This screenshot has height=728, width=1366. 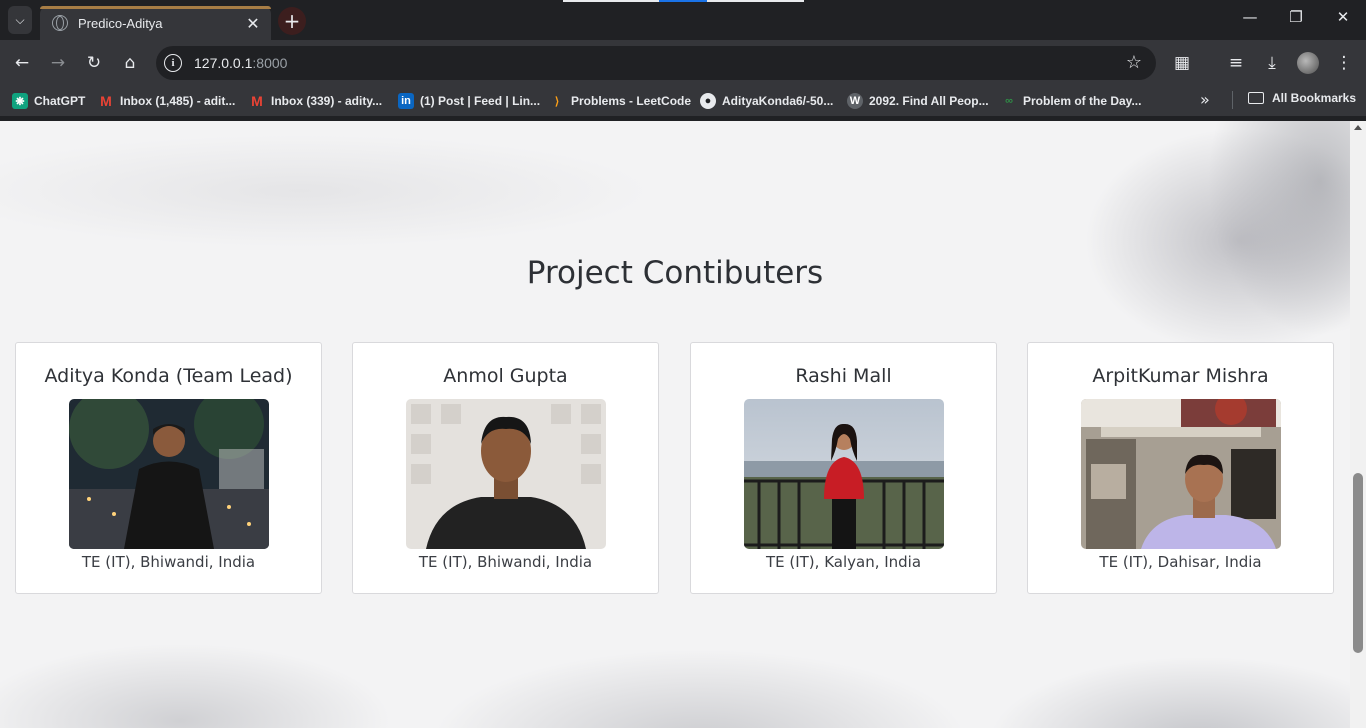 I want to click on w-icon: W, so click(x=855, y=101).